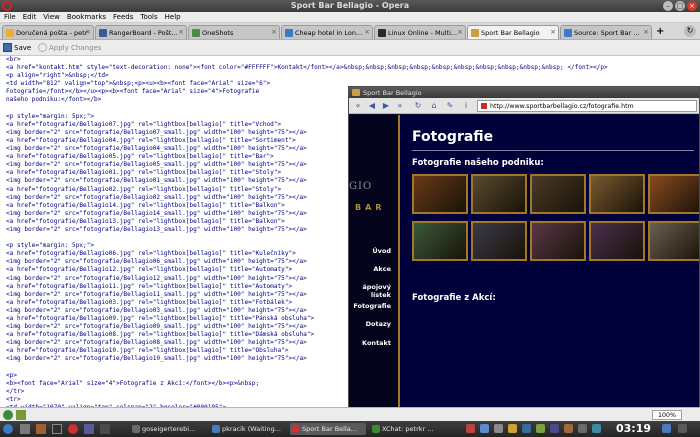 Image resolution: width=700 pixels, height=437 pixels. What do you see at coordinates (682, 428) in the screenshot?
I see `tray-menu-icon` at bounding box center [682, 428].